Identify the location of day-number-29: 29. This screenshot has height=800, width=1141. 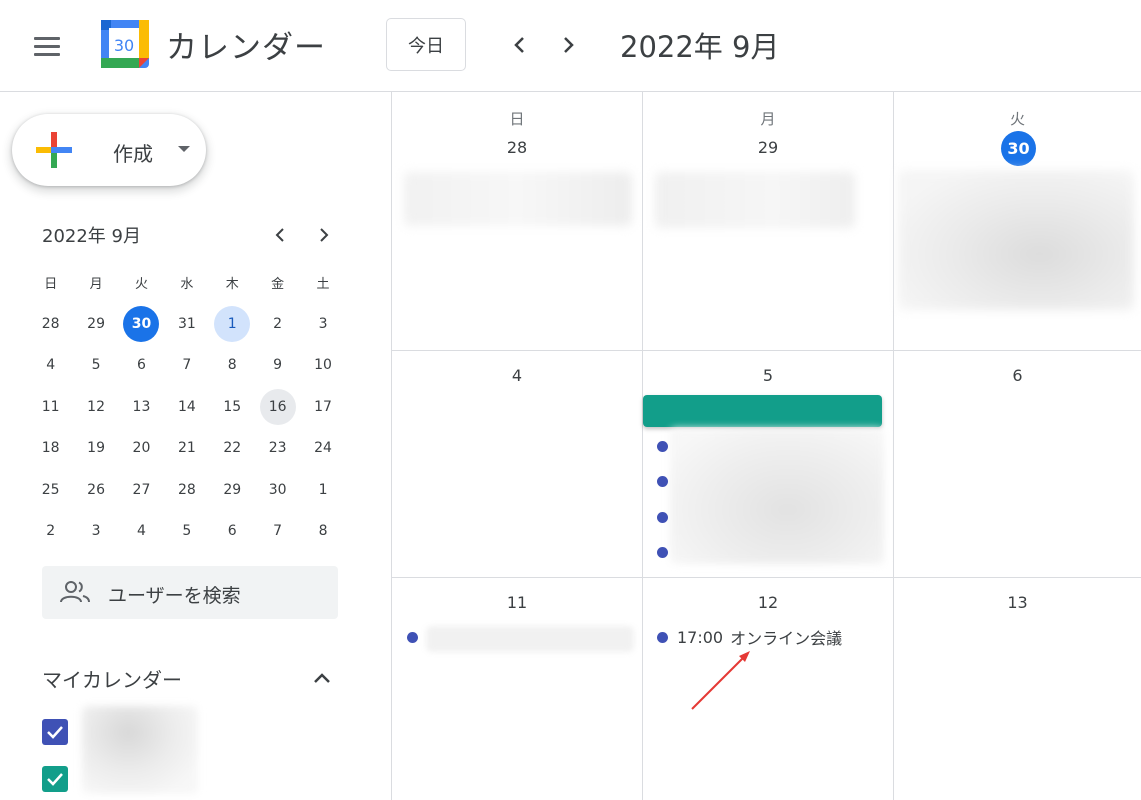
(768, 147).